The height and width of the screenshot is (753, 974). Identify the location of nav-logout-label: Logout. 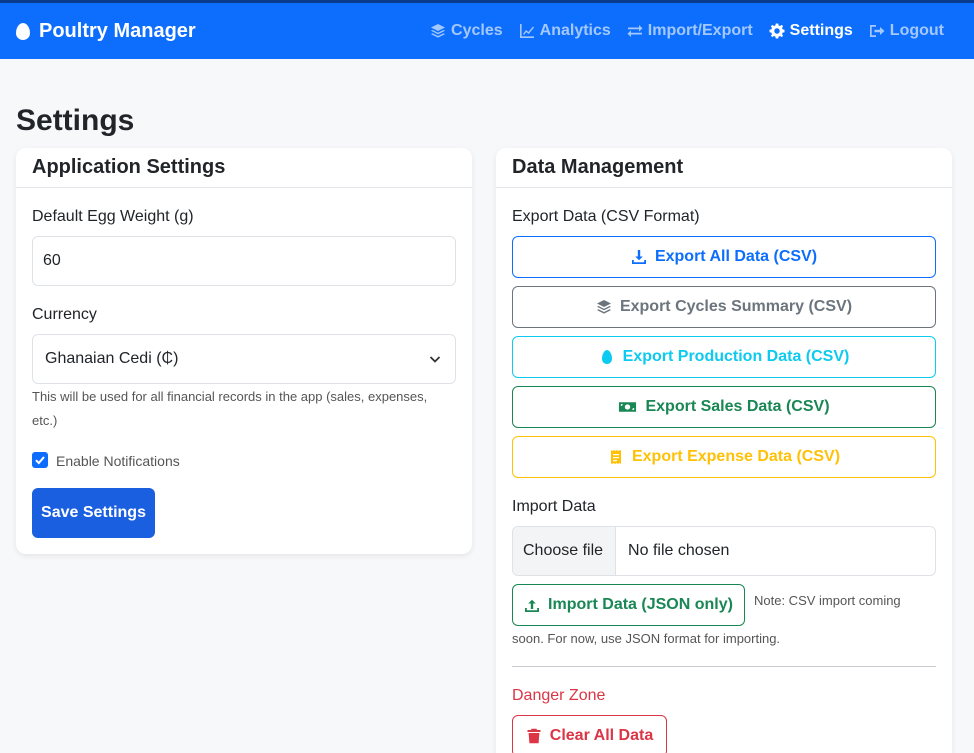
(916, 30).